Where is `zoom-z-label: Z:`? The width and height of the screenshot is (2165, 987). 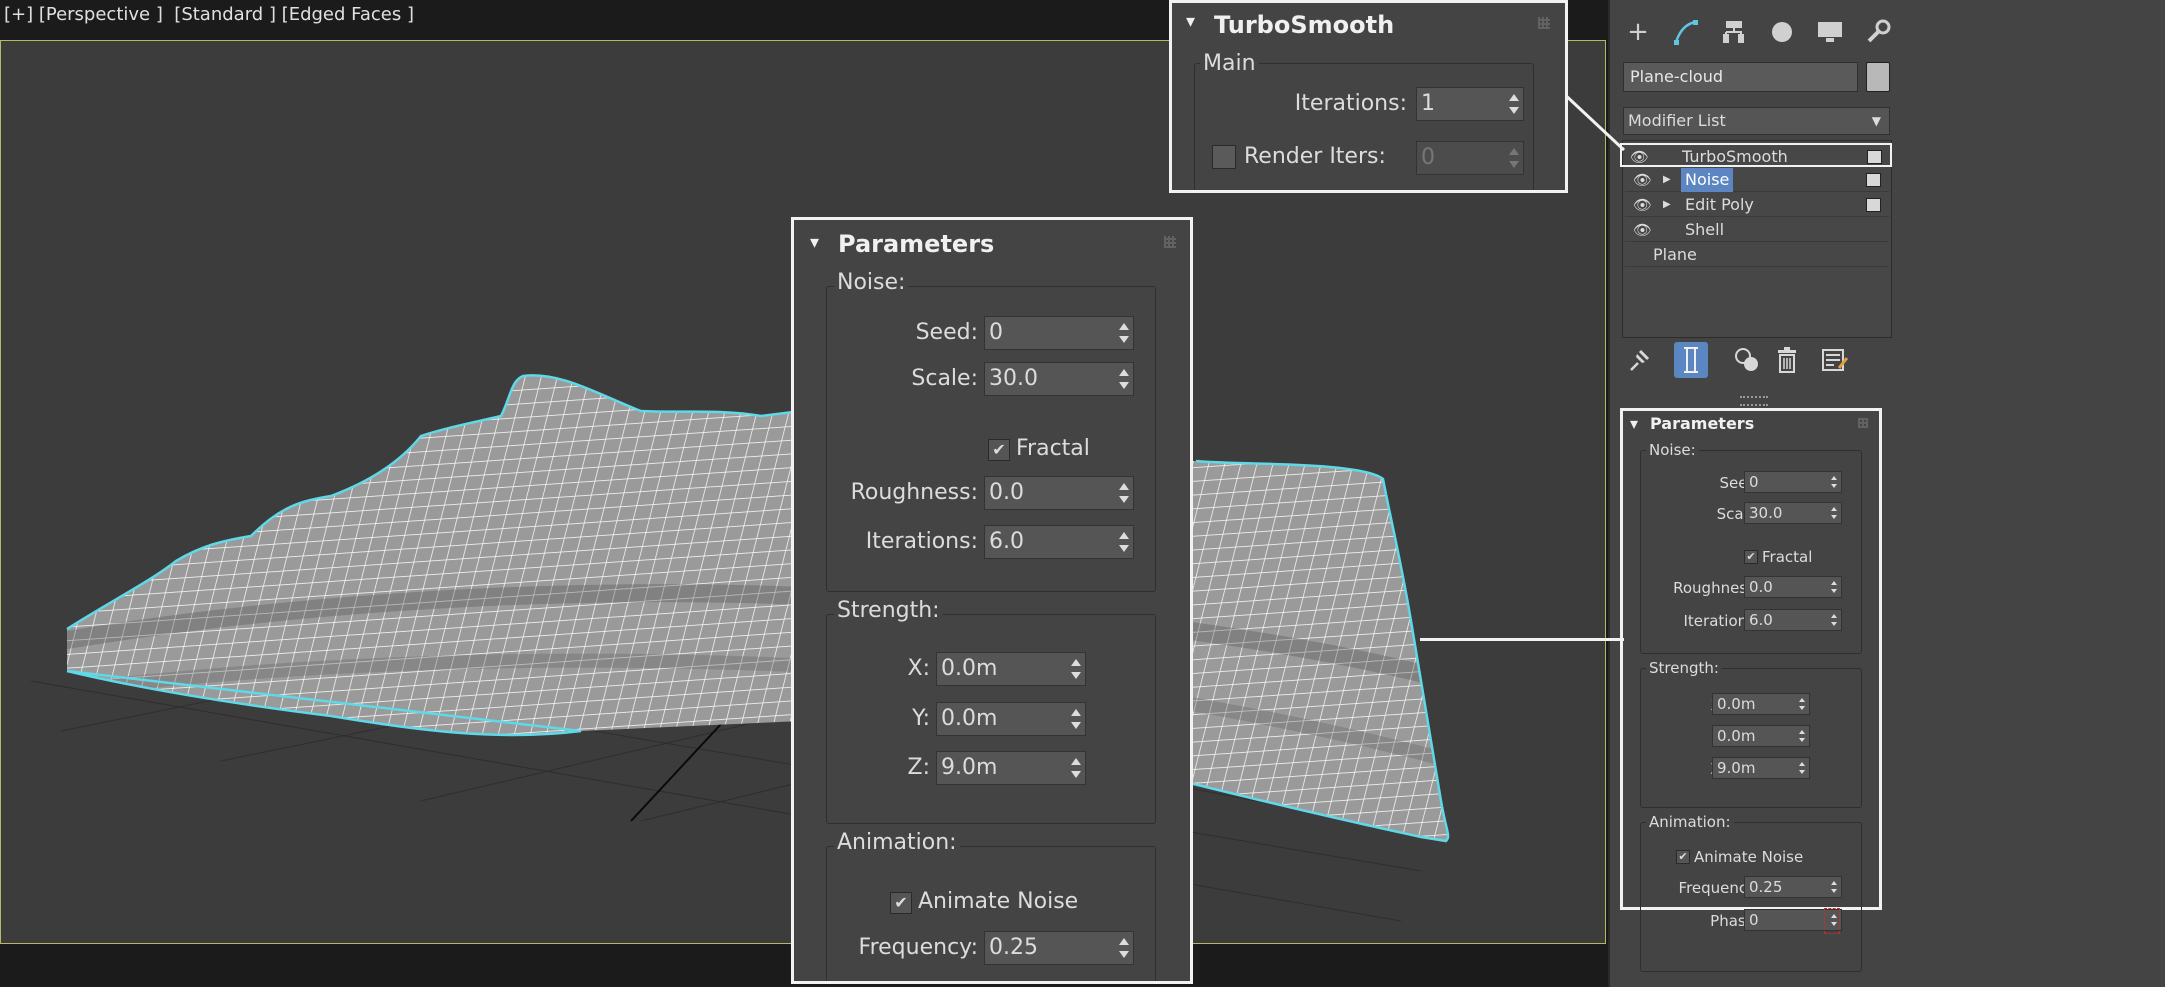
zoom-z-label: Z: is located at coordinates (918, 767).